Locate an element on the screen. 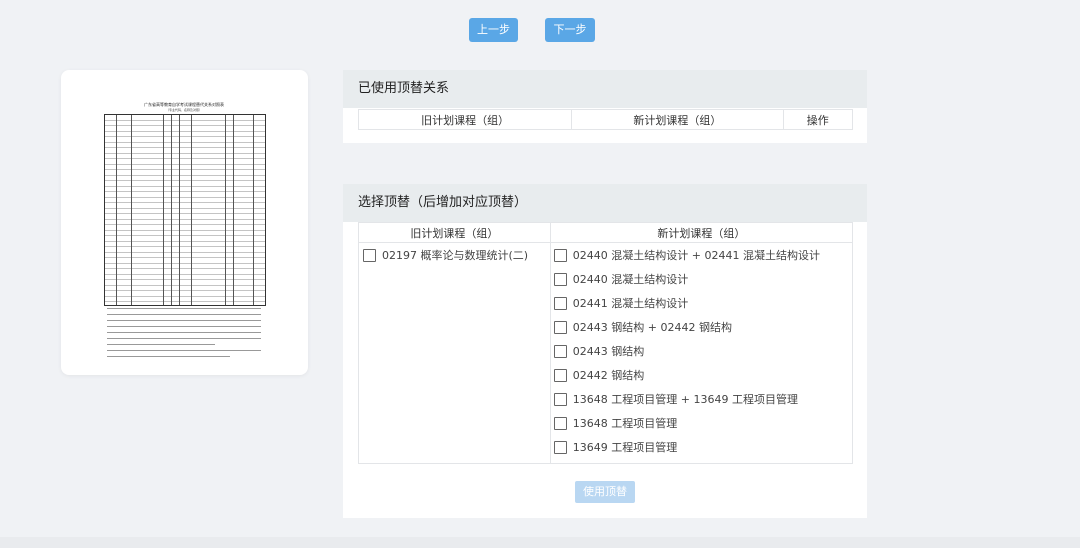 Image resolution: width=1080 pixels, height=548 pixels. select-relations-title: 选择顶替（后增加对应顶替） is located at coordinates (605, 203).